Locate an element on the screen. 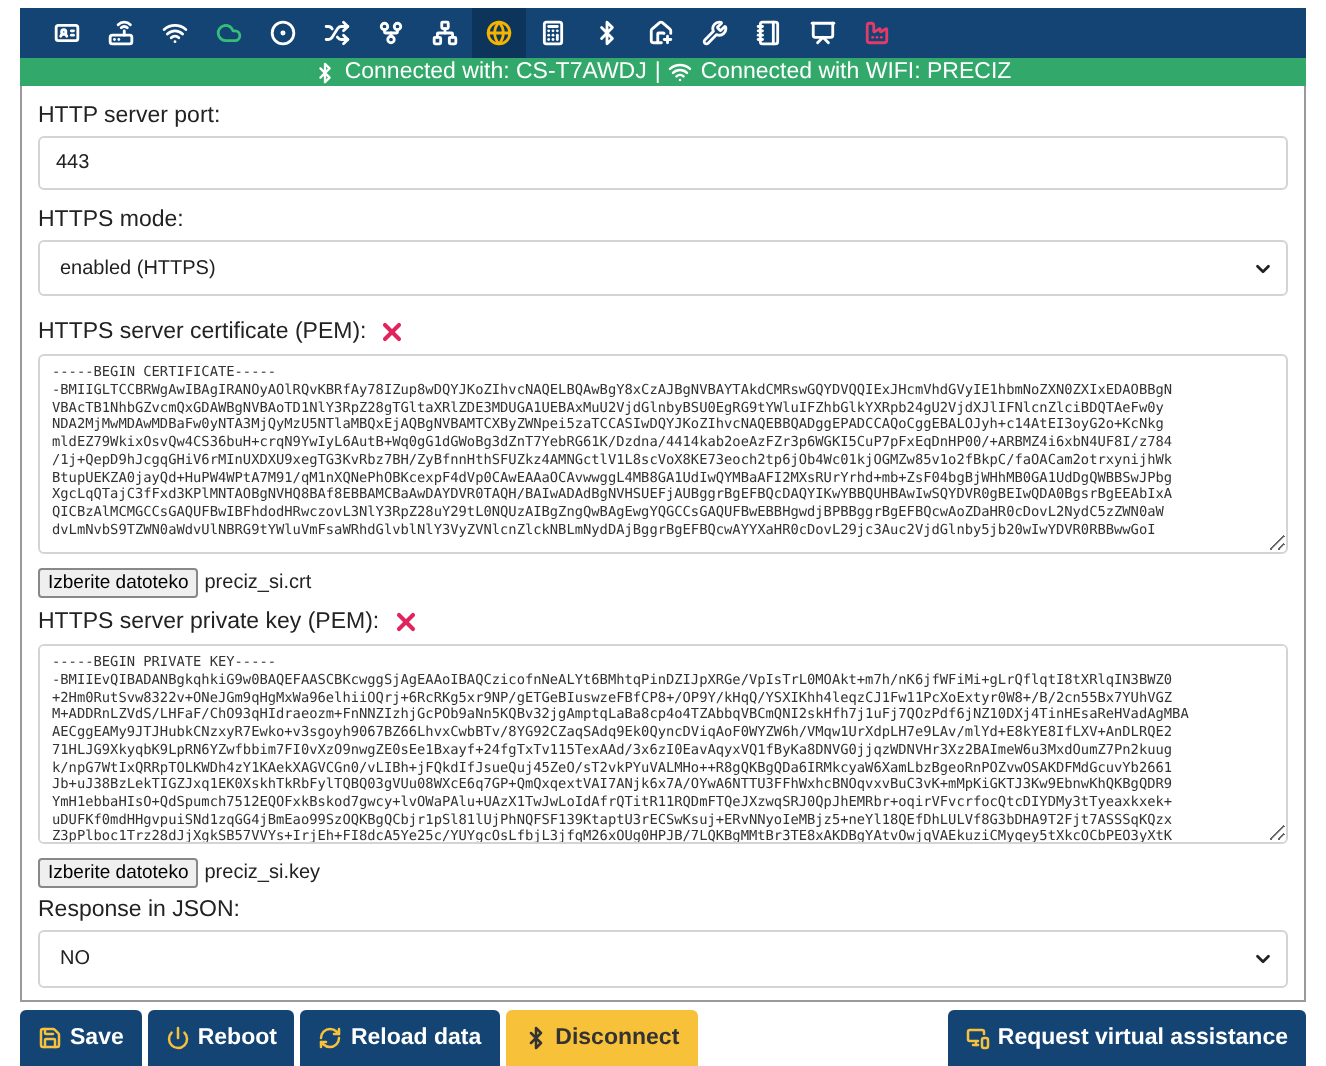  status-text: Connected with WIFI: PRECIZ is located at coordinates (856, 72).